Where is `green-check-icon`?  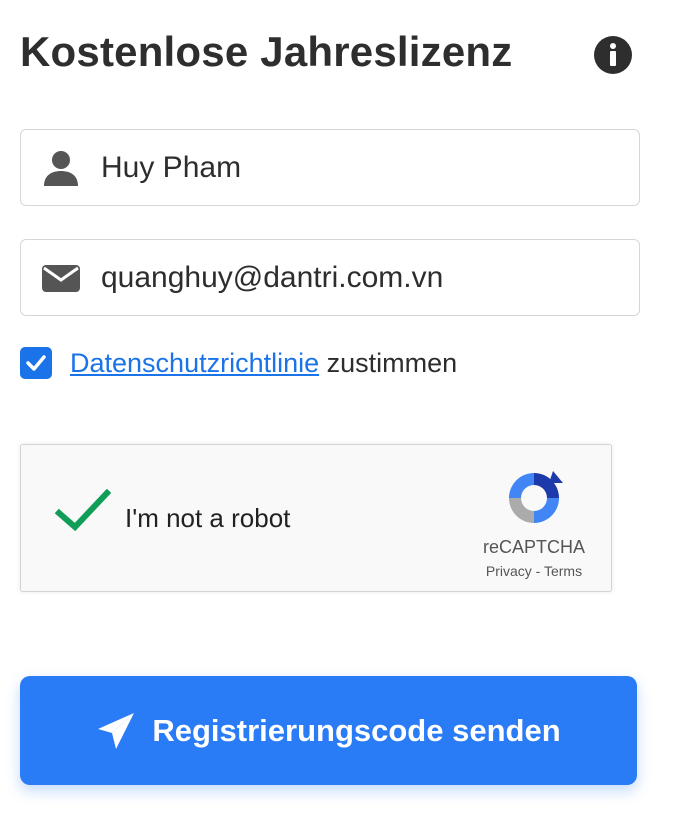
green-check-icon is located at coordinates (83, 511).